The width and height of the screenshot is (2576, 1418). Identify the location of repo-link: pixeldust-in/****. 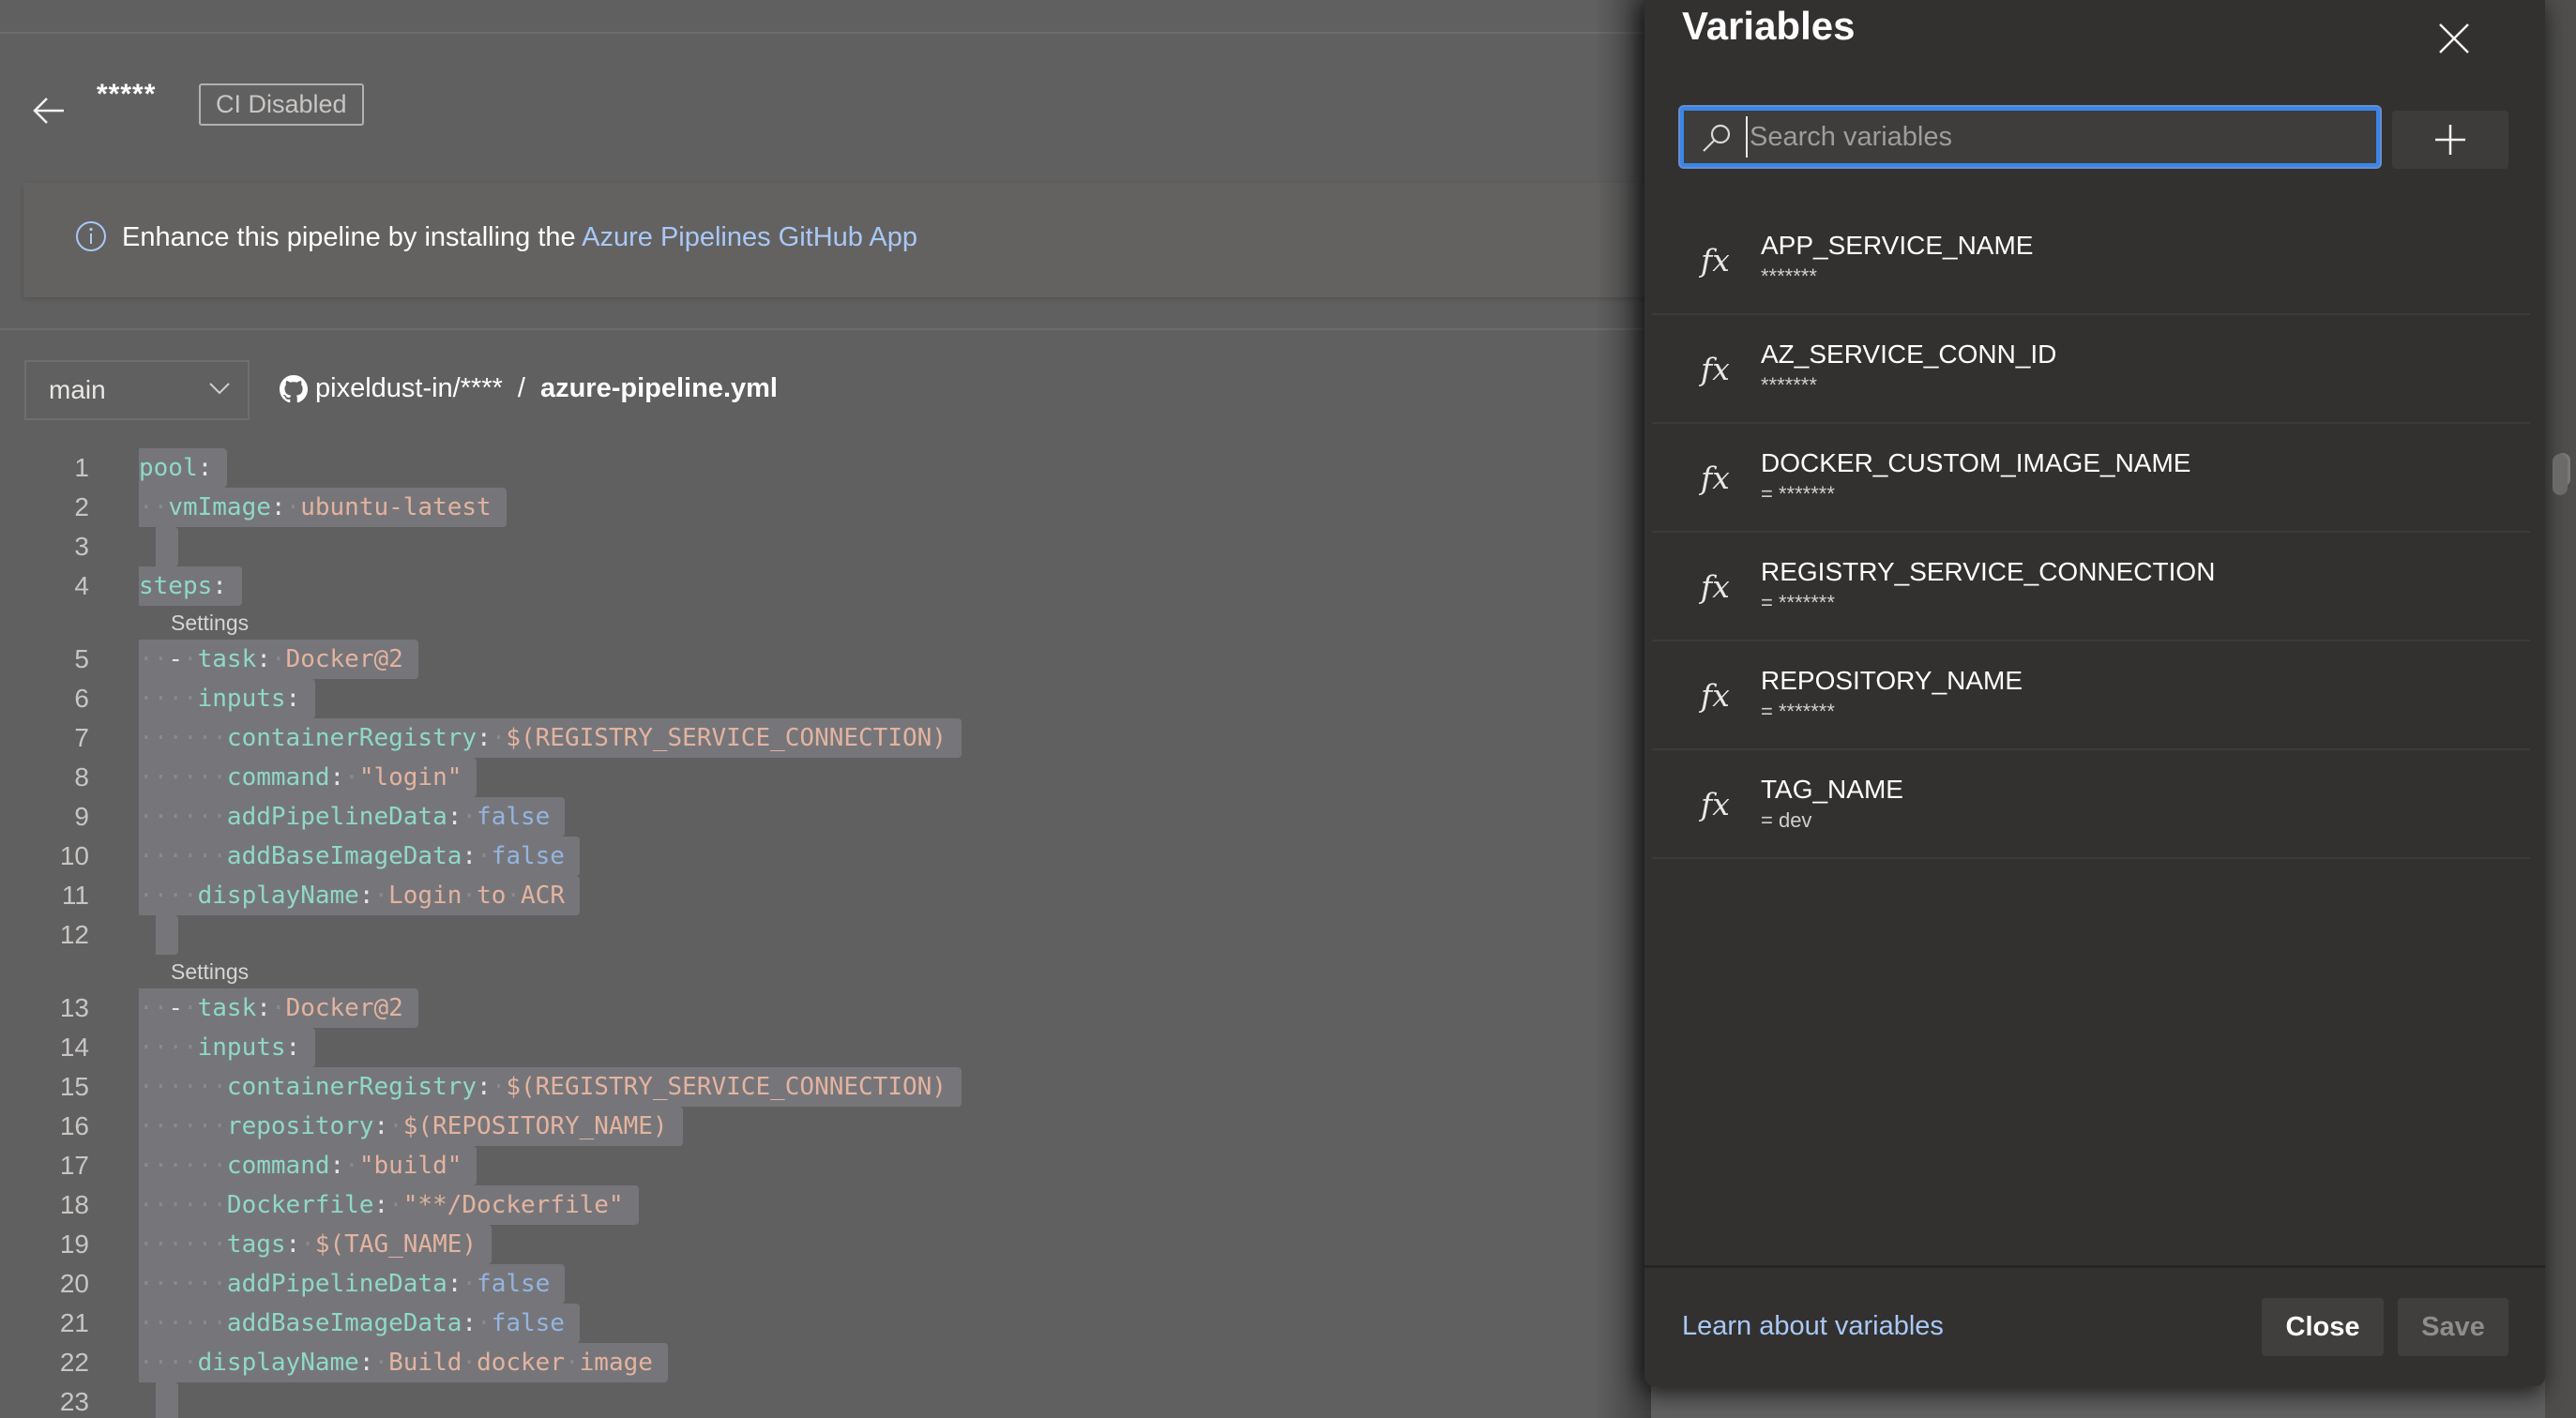
(409, 388).